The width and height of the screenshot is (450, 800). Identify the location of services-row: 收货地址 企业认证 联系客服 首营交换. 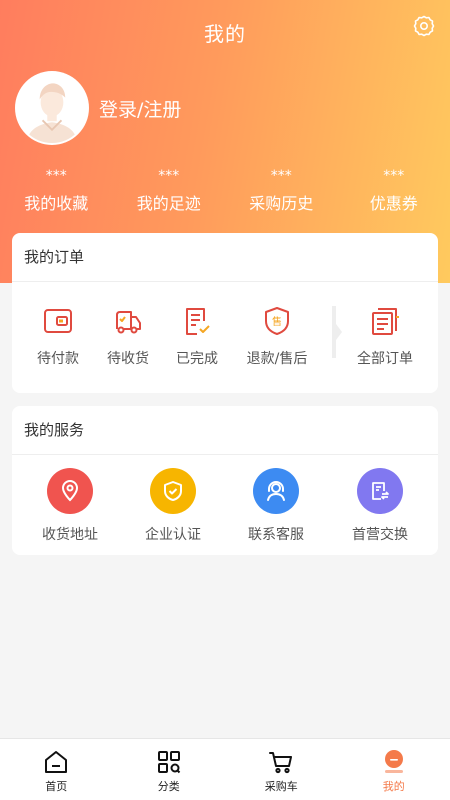
(225, 505).